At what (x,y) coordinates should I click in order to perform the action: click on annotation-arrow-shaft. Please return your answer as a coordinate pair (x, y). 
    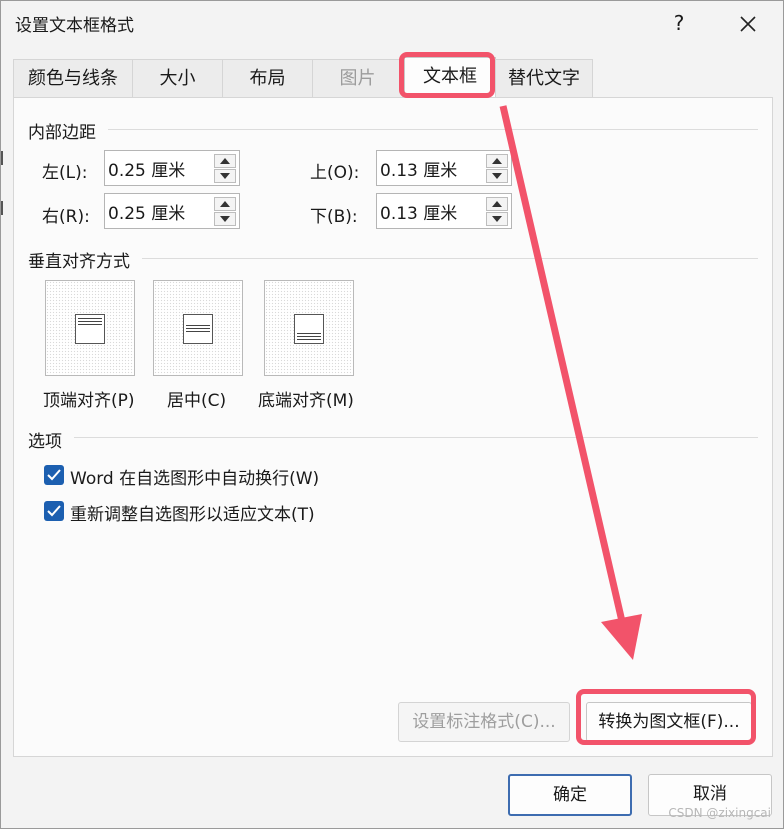
    Looking at the image, I should click on (563, 368).